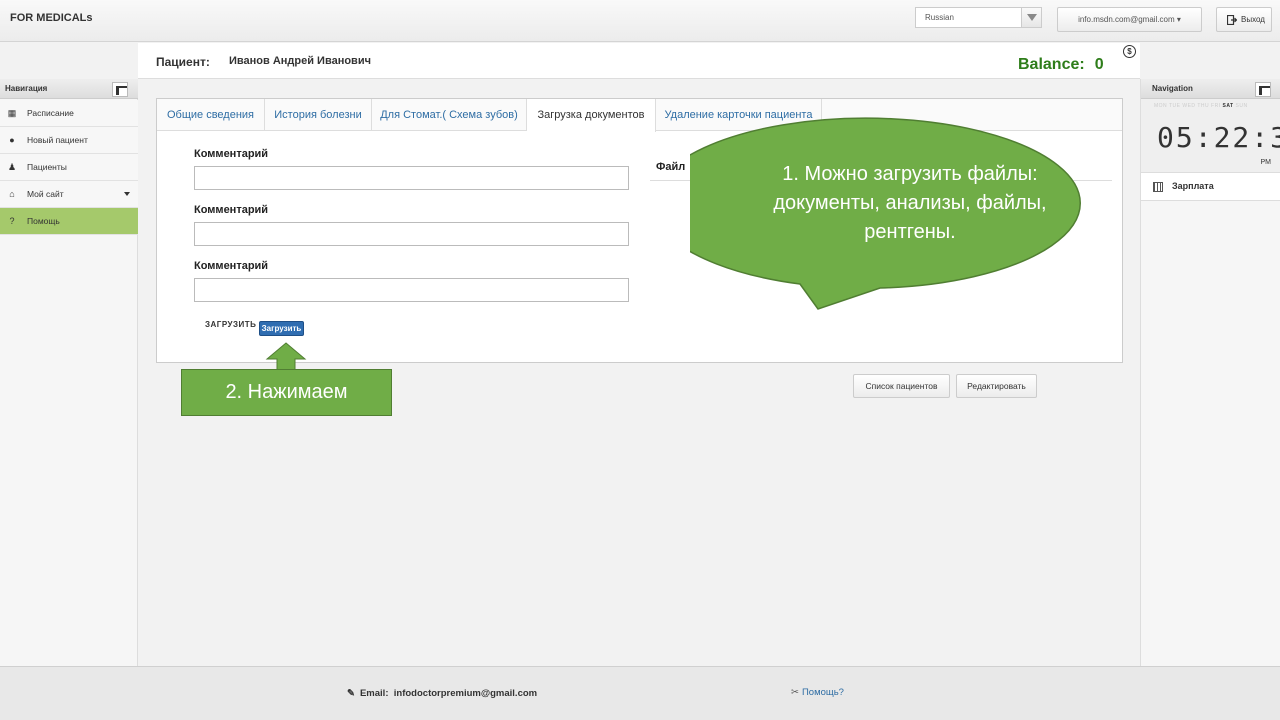 This screenshot has height=720, width=1280. I want to click on balance-value: 0, so click(1099, 64).